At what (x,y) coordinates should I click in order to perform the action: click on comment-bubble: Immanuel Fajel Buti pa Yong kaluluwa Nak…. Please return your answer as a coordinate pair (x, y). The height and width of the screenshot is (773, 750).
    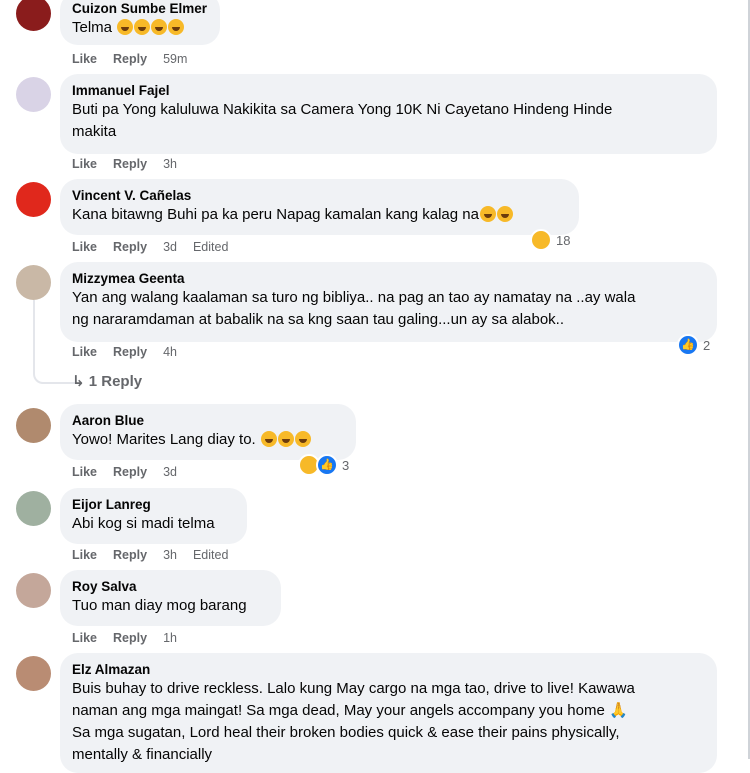
    Looking at the image, I should click on (388, 114).